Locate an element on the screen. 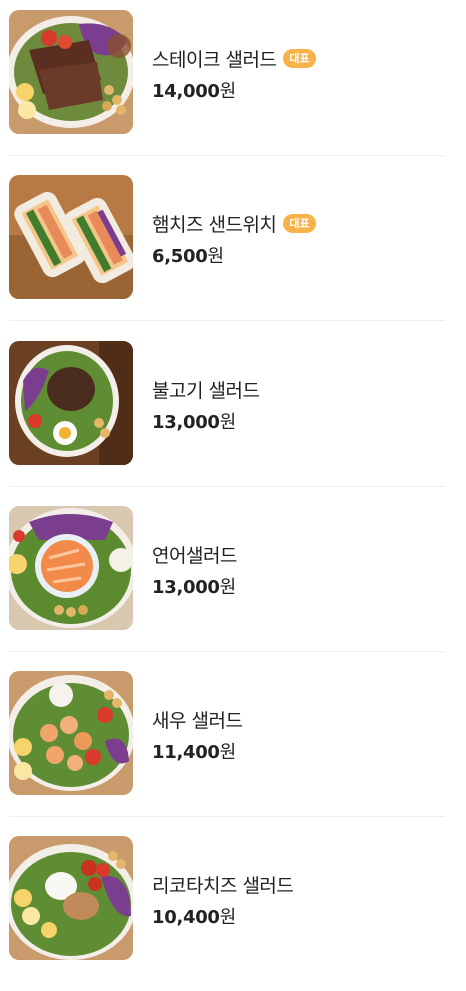  menu-item-name: 연어샐러드 is located at coordinates (194, 555).